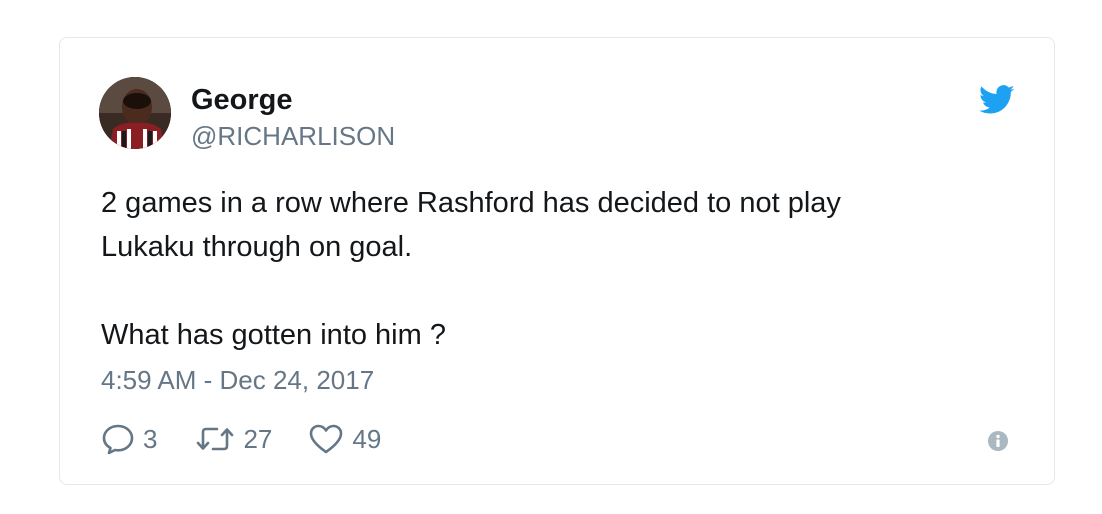 Image resolution: width=1102 pixels, height=514 pixels. What do you see at coordinates (273, 335) in the screenshot?
I see `tweet-text-line: What has gotten into him ?` at bounding box center [273, 335].